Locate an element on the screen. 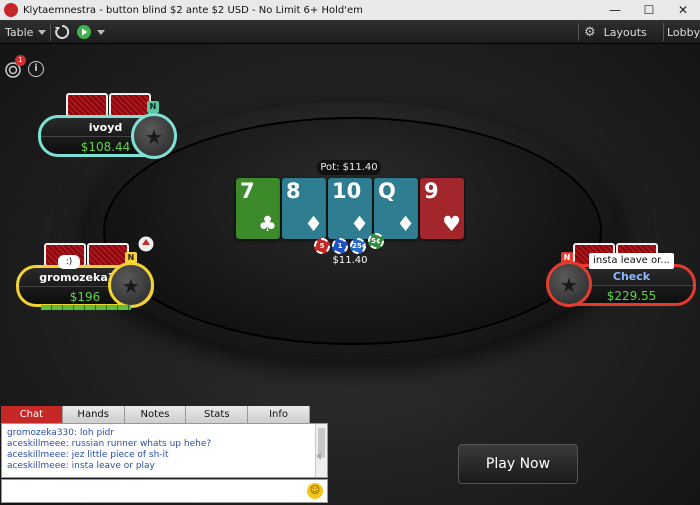 The height and width of the screenshot is (505, 700). board-card: 7 ♣ is located at coordinates (258, 208).